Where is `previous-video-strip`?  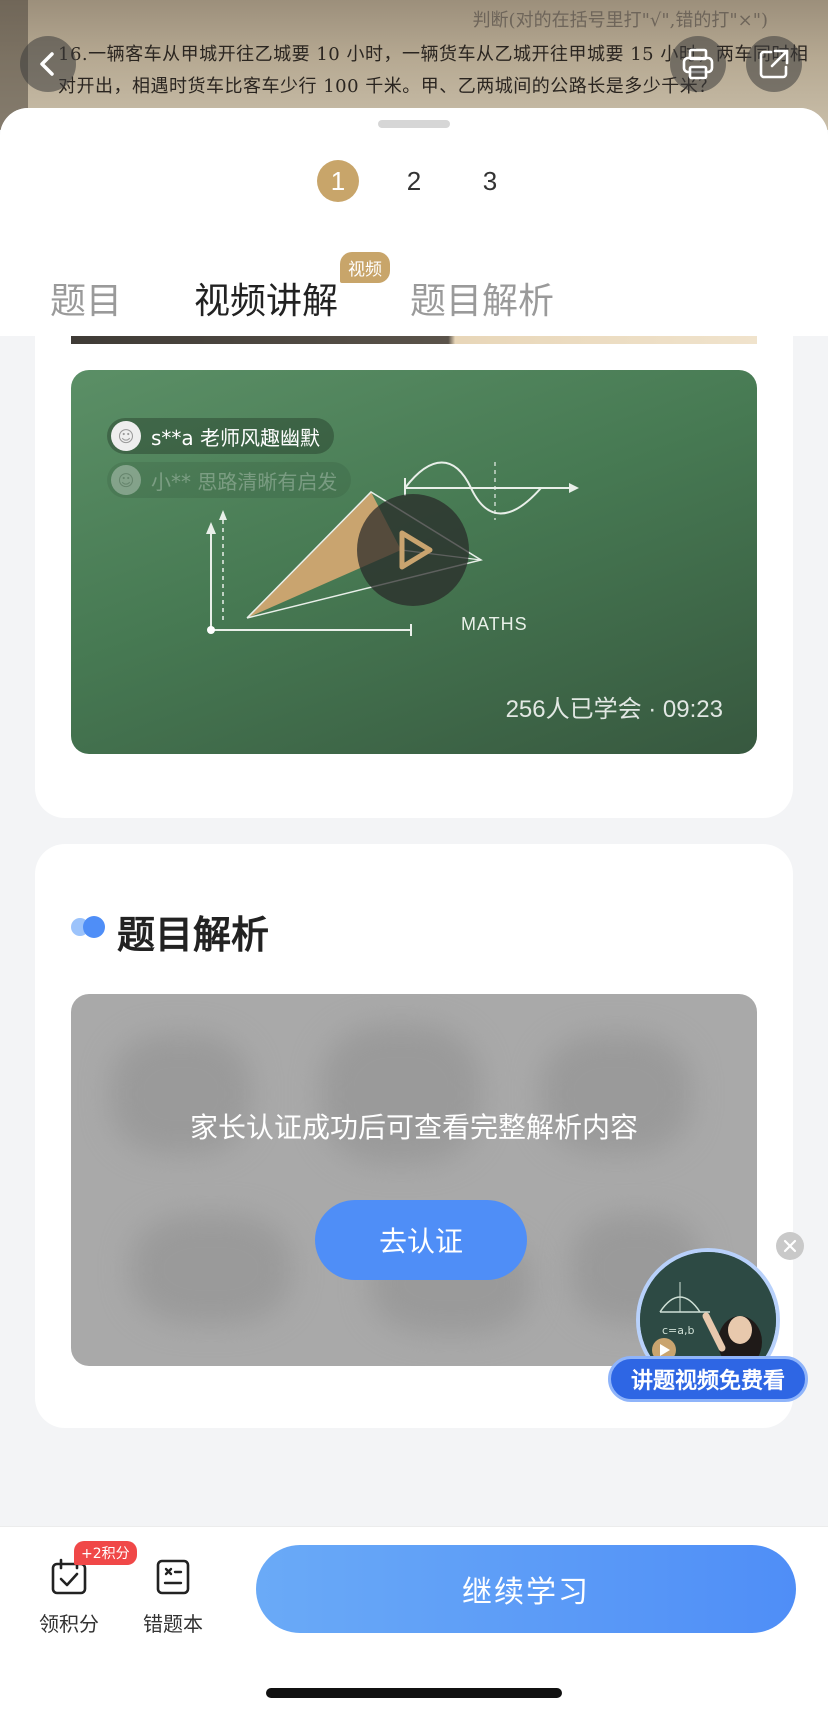 previous-video-strip is located at coordinates (414, 340).